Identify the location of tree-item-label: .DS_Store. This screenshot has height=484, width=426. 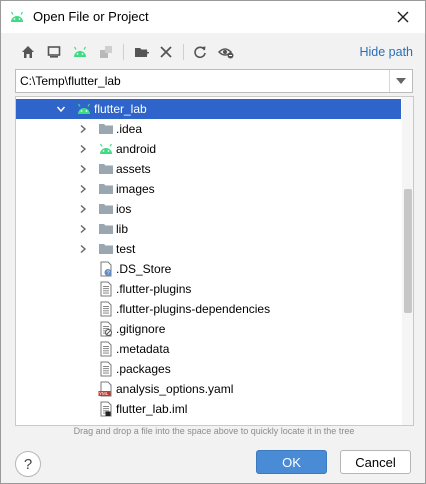
(144, 269).